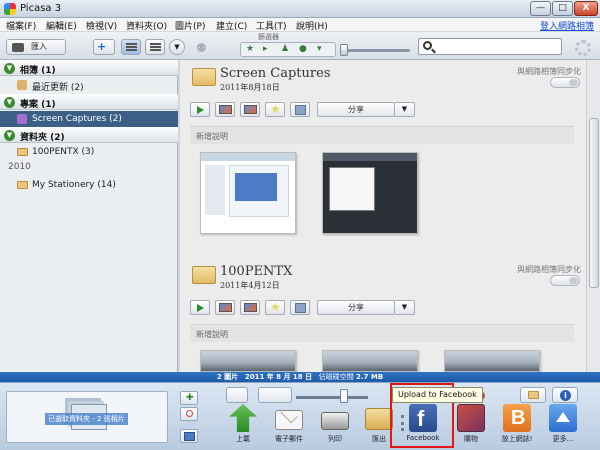  I want to click on info-icon: i, so click(565, 395).